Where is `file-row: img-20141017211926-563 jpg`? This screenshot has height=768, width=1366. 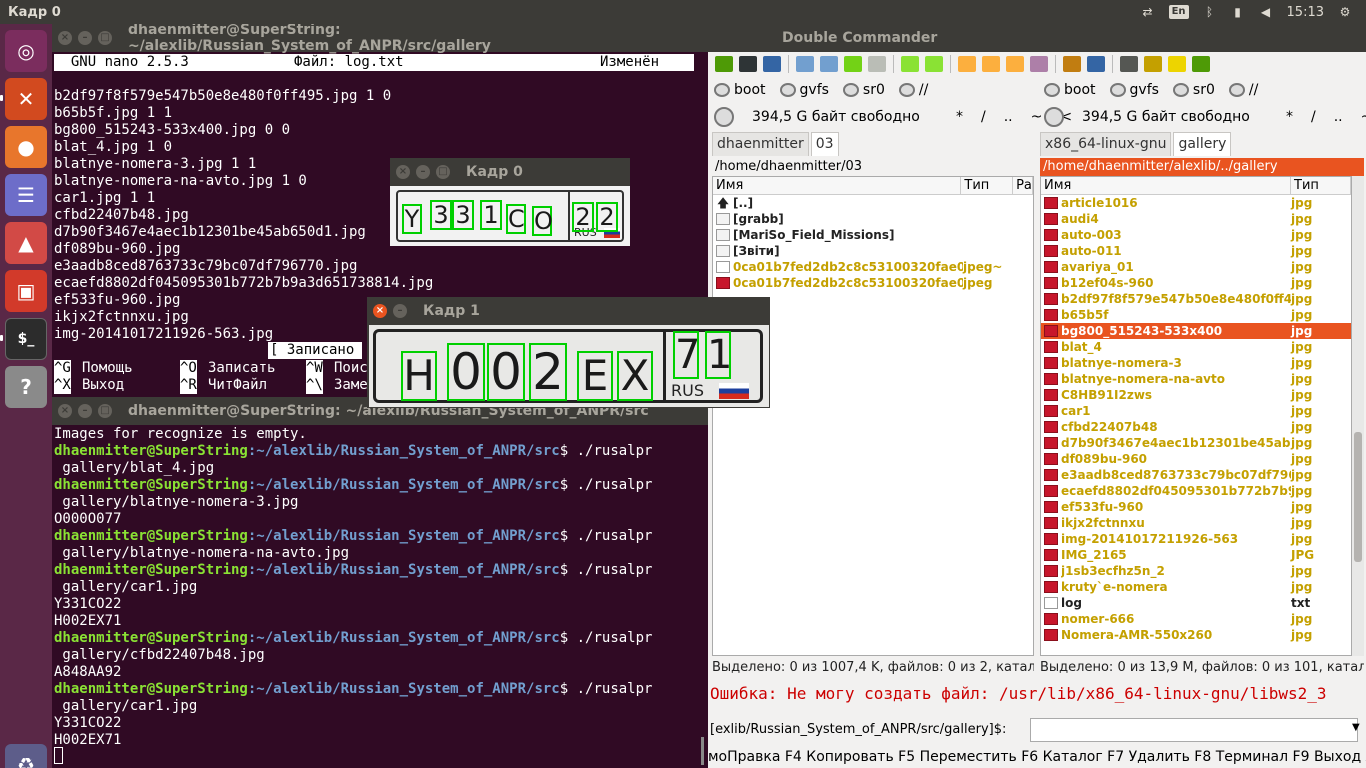 file-row: img-20141017211926-563 jpg is located at coordinates (1196, 539).